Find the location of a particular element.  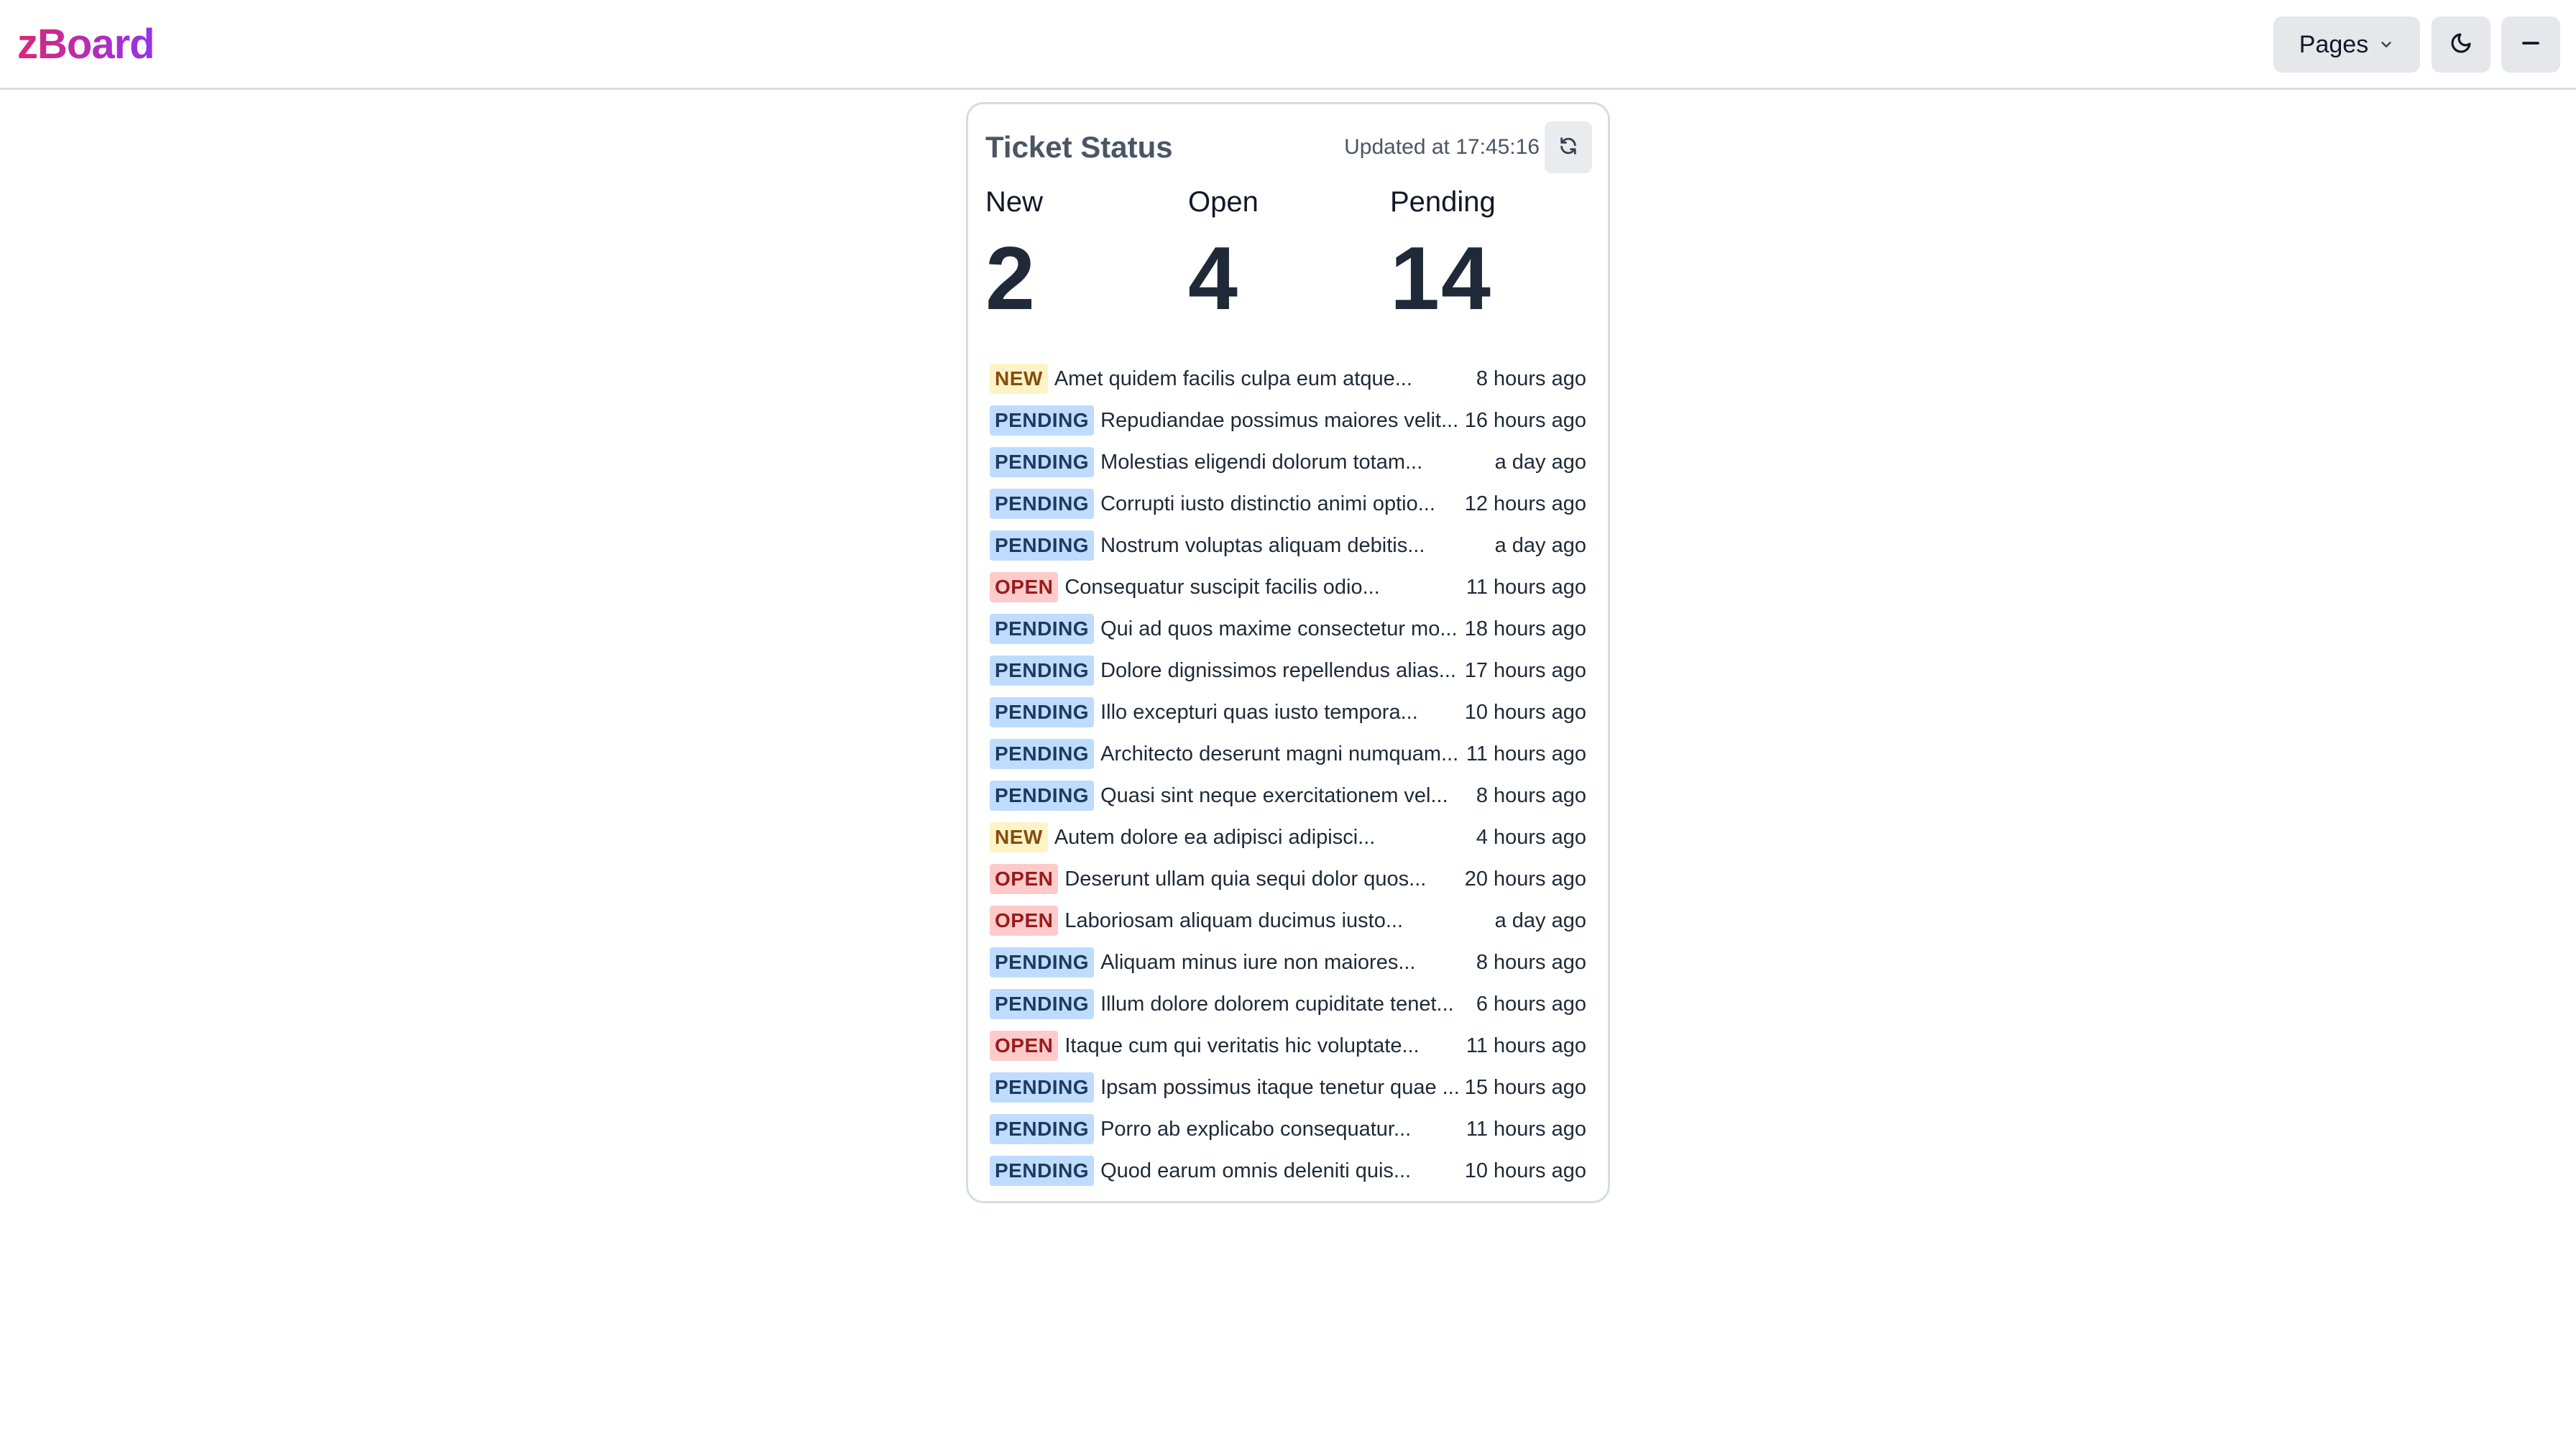

theme-toggle-button is located at coordinates (2461, 45).